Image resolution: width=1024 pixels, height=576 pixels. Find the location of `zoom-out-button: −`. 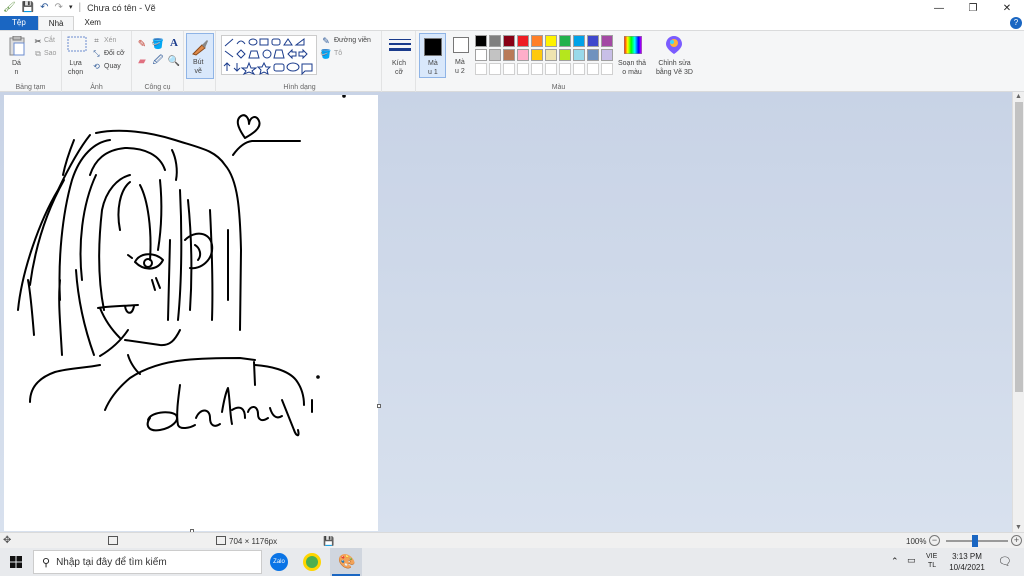

zoom-out-button: − is located at coordinates (934, 540).